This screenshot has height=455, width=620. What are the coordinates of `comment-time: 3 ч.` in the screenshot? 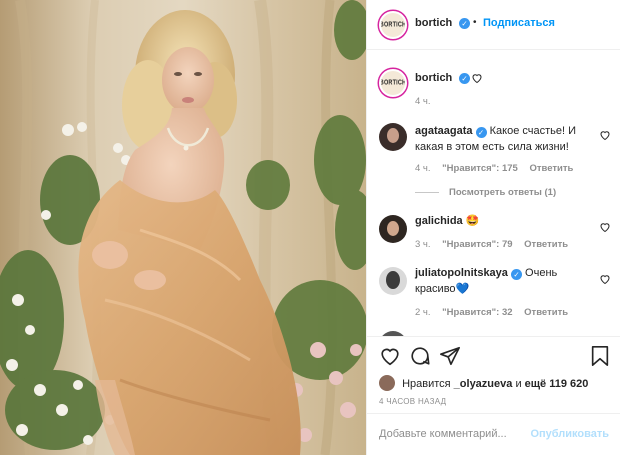 It's located at (423, 244).